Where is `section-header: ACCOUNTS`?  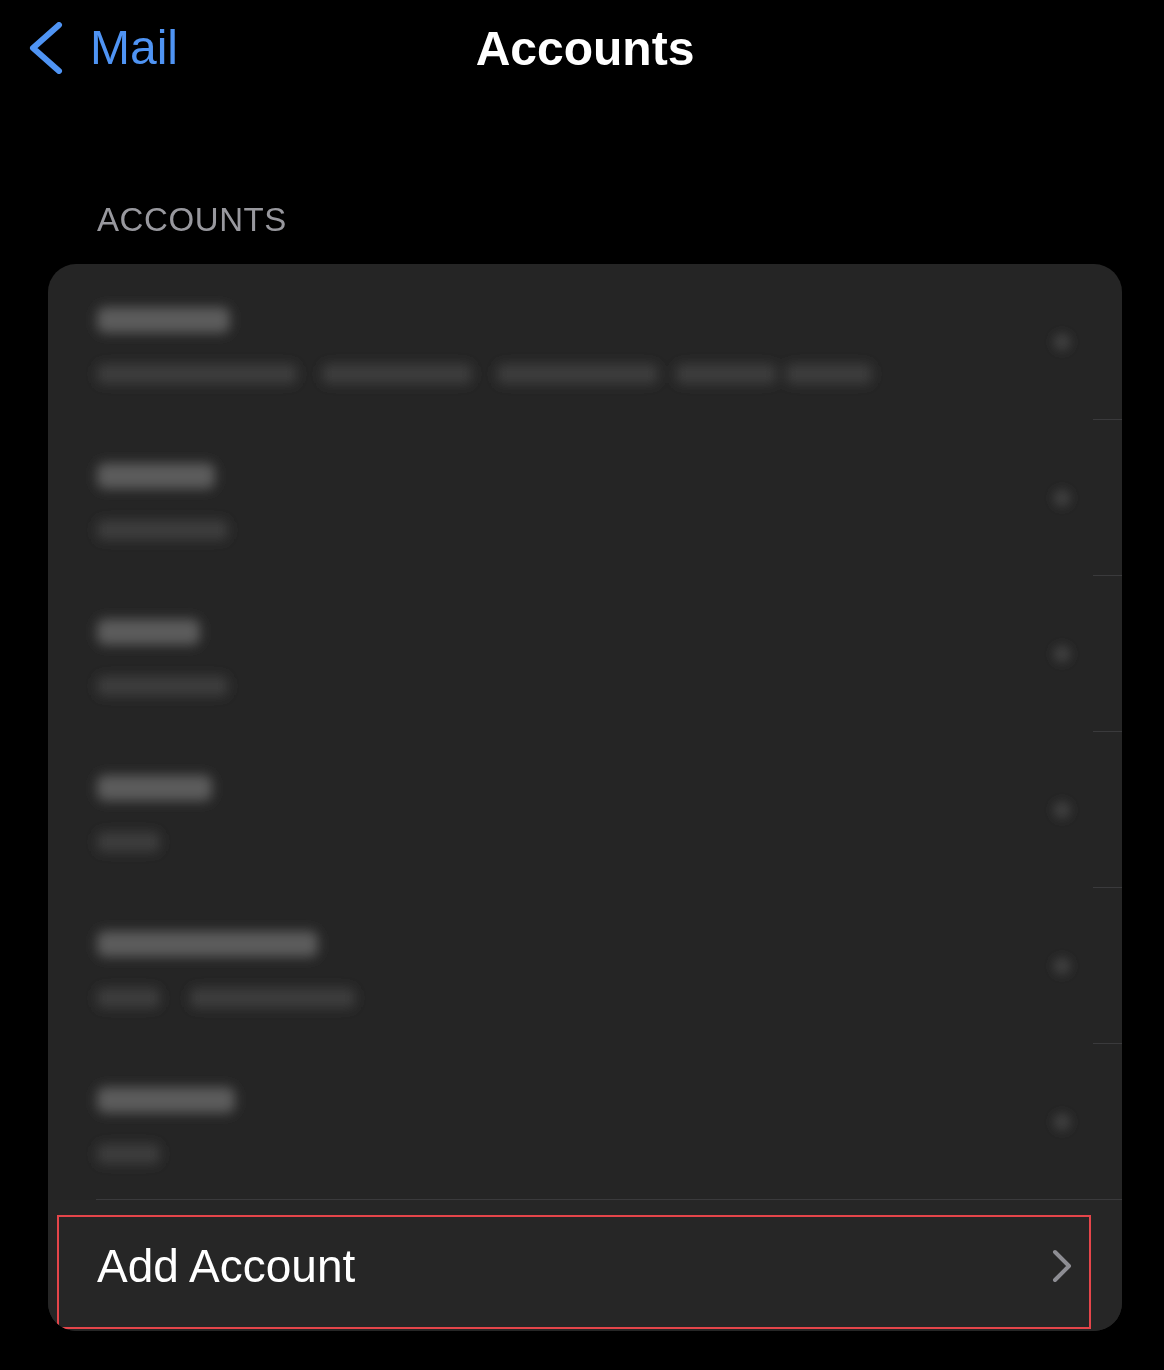 section-header: ACCOUNTS is located at coordinates (192, 220).